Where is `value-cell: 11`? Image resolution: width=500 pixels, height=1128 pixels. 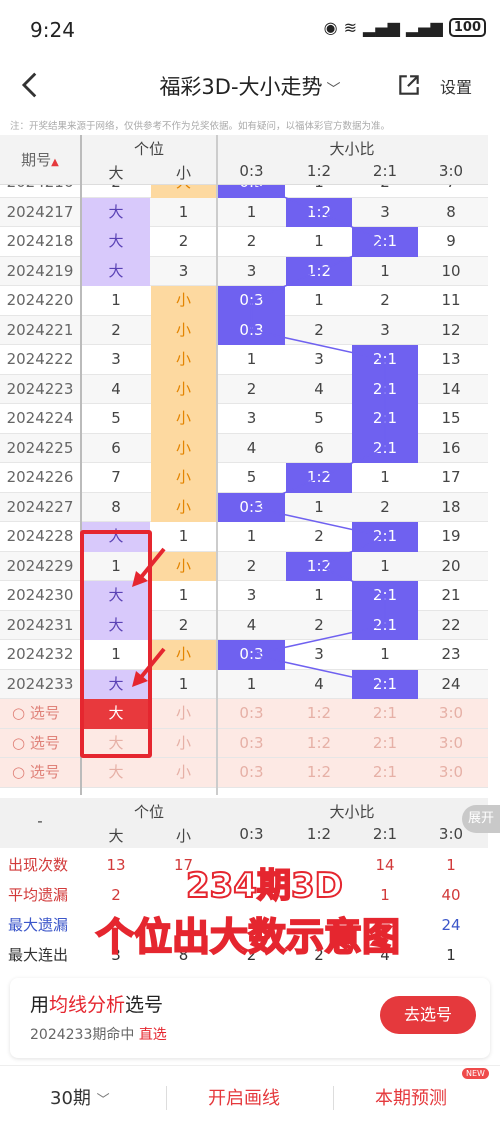 value-cell: 11 is located at coordinates (451, 300).